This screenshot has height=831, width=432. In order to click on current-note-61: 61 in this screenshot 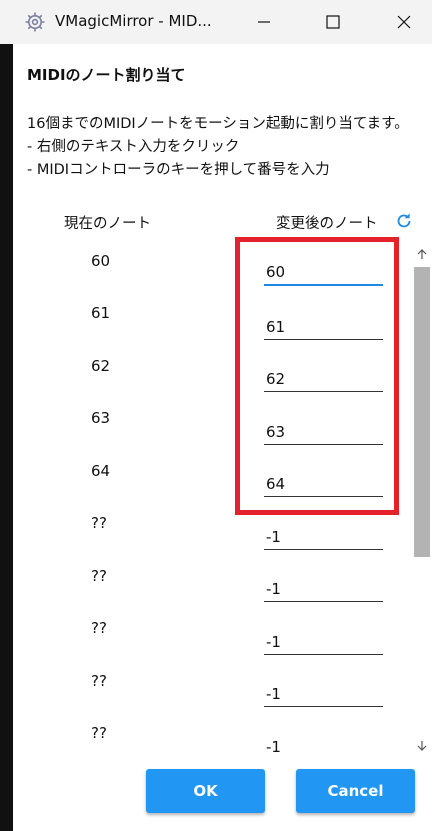, I will do `click(101, 313)`.